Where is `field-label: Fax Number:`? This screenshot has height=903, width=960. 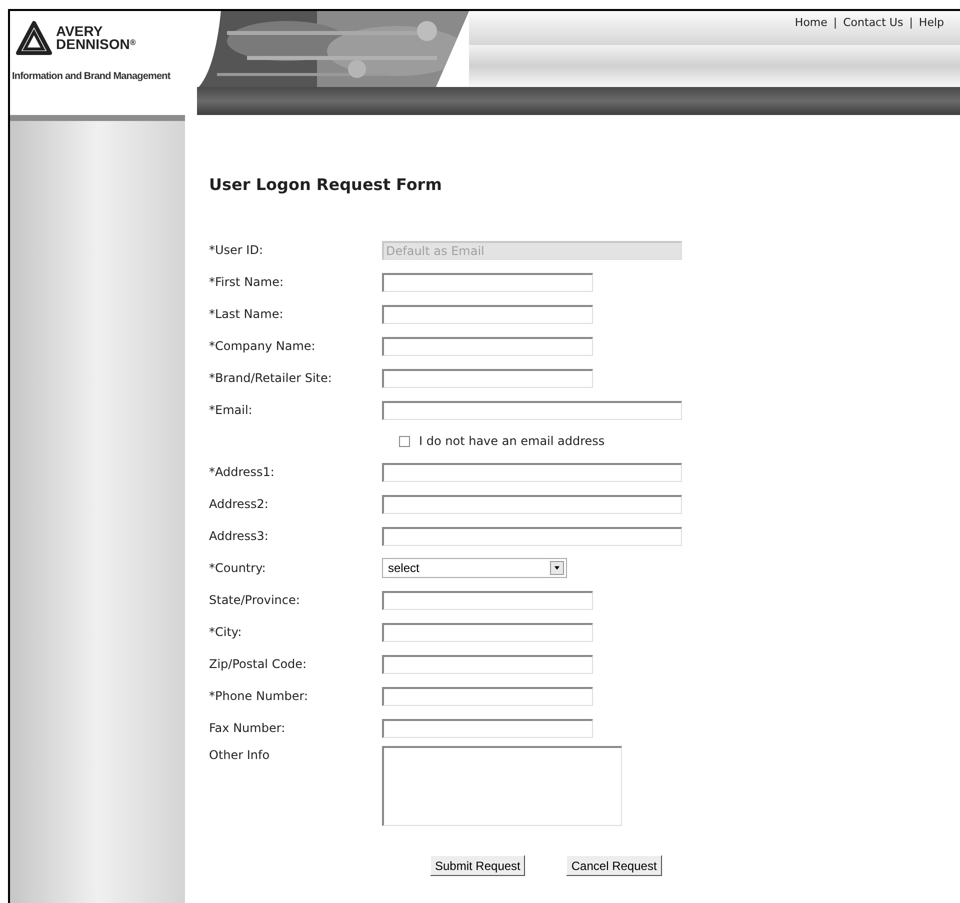
field-label: Fax Number: is located at coordinates (247, 728).